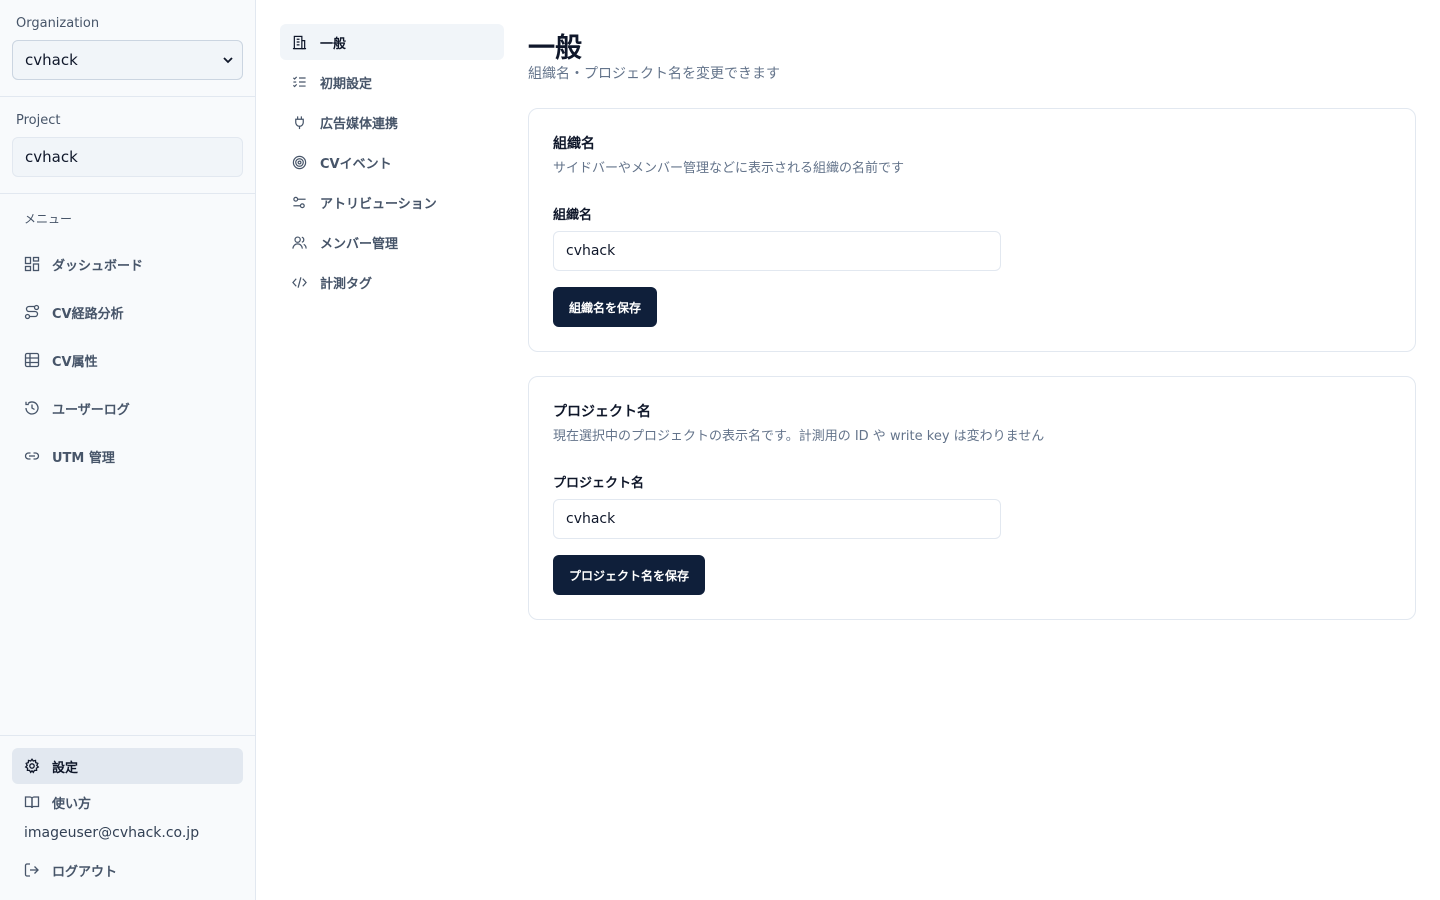 The width and height of the screenshot is (1440, 900). Describe the element at coordinates (32, 264) in the screenshot. I see `dashboard-icon` at that location.